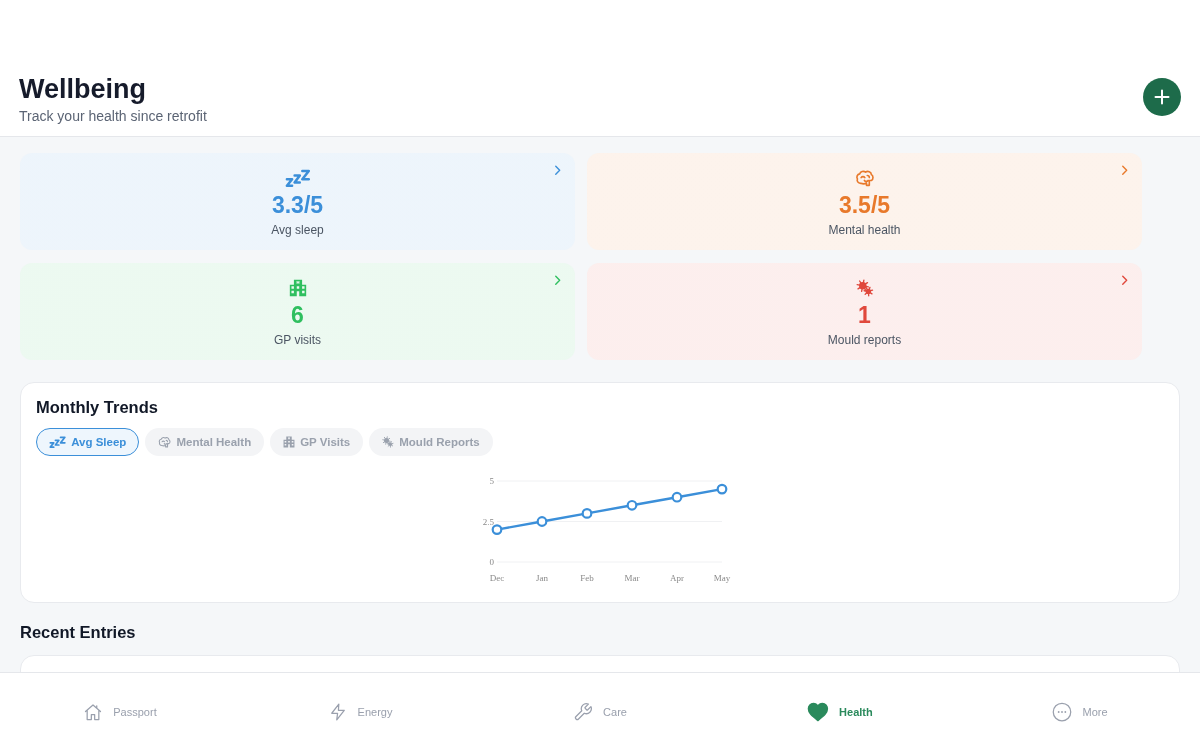 The width and height of the screenshot is (1200, 750). What do you see at coordinates (587, 578) in the screenshot?
I see `x-axis-label: Feb` at bounding box center [587, 578].